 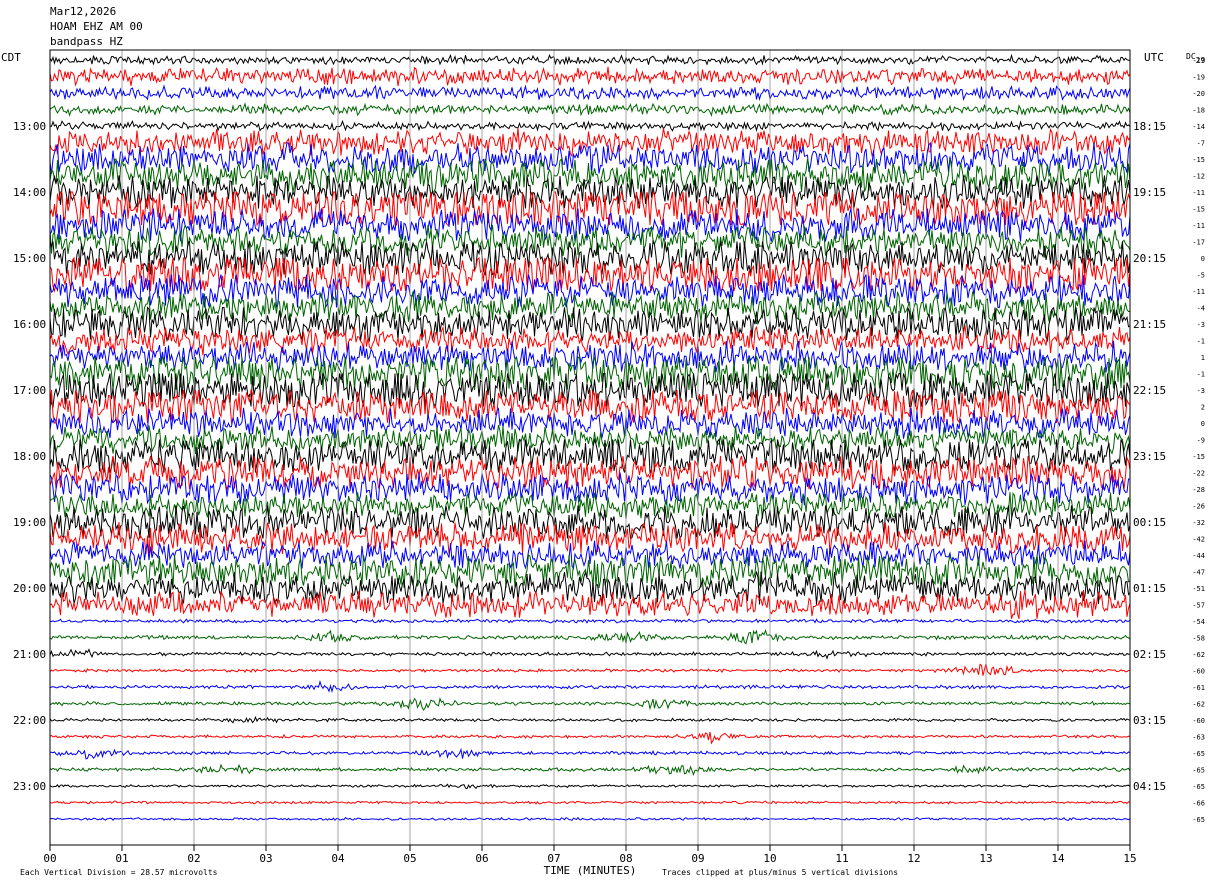 What do you see at coordinates (49, 858) in the screenshot?
I see `x-tick-label: 00` at bounding box center [49, 858].